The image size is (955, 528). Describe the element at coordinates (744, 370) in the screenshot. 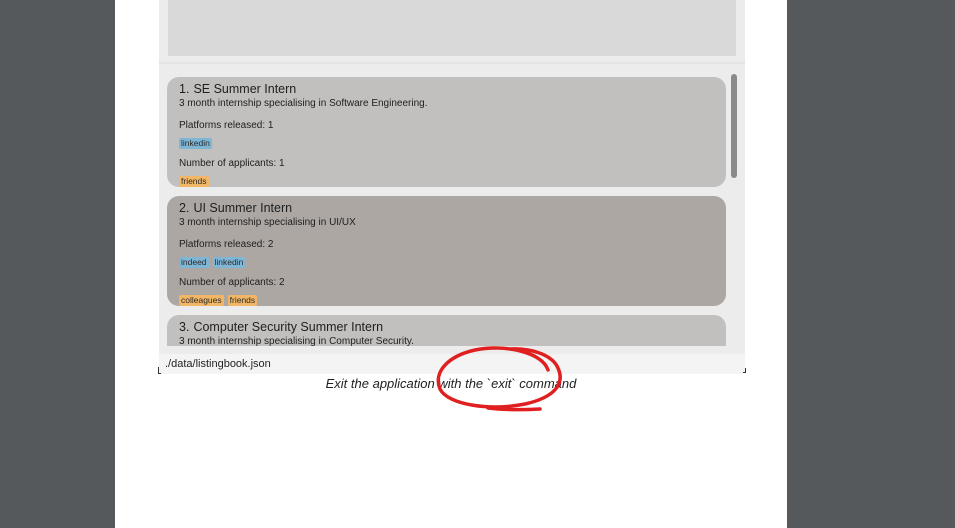

I see `resize-corner-right` at that location.